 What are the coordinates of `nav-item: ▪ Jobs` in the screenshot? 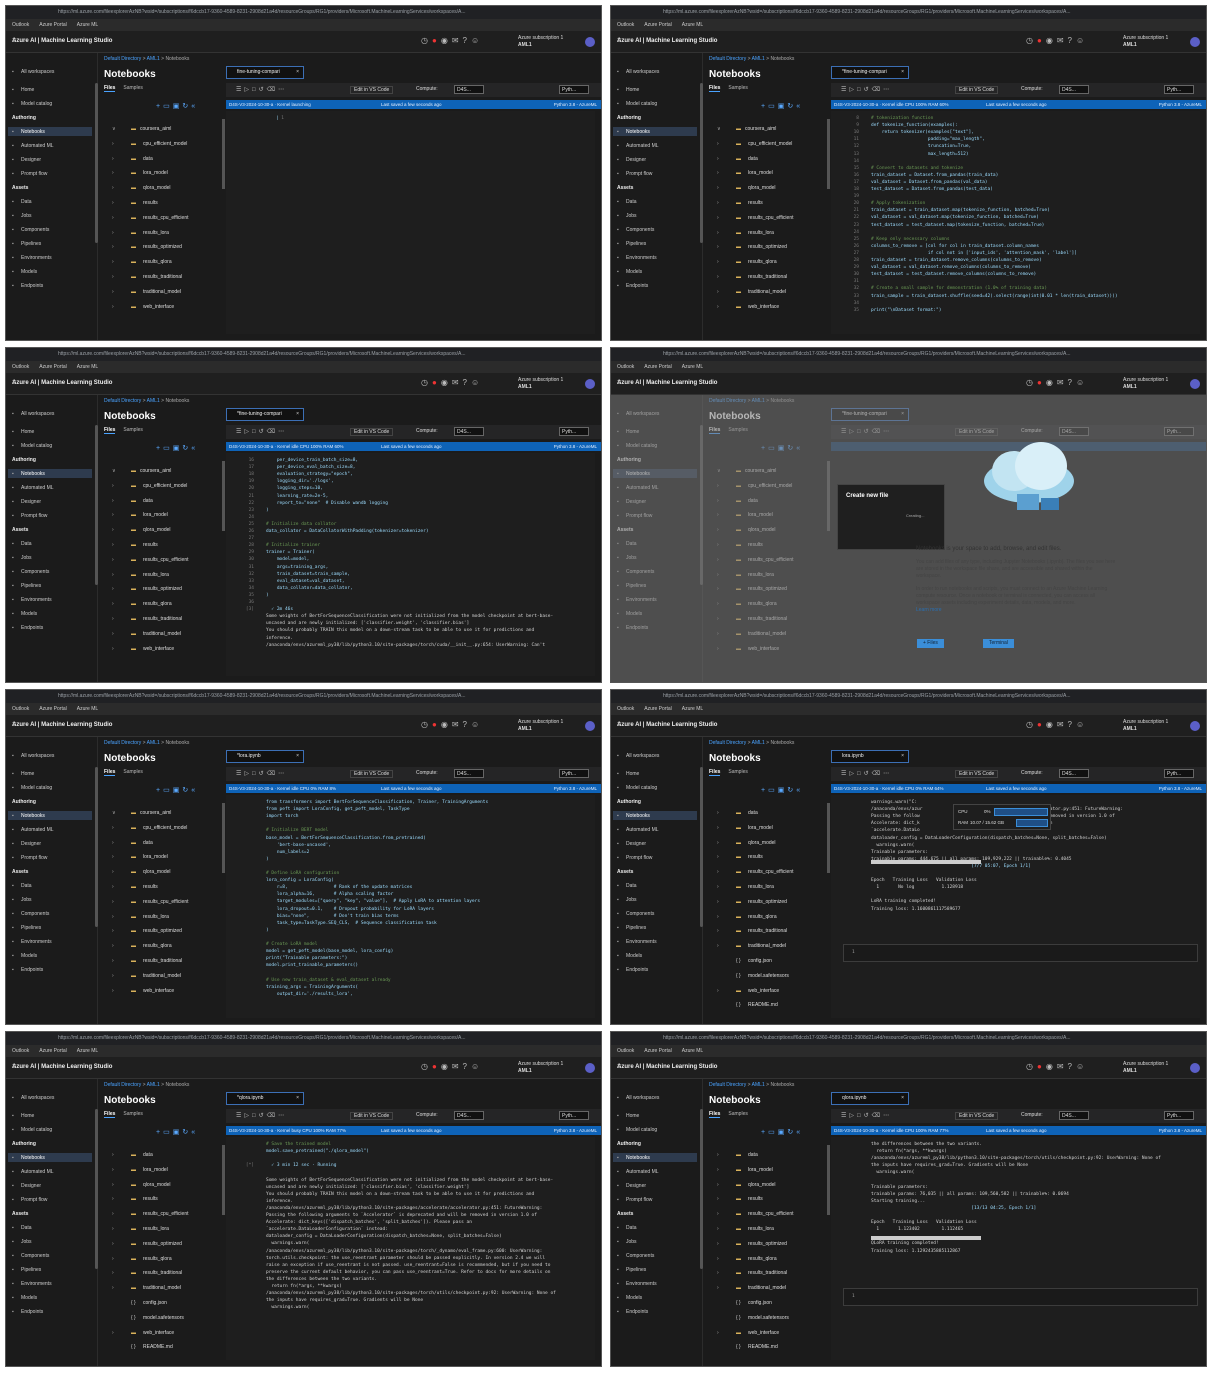 It's located at (22, 216).